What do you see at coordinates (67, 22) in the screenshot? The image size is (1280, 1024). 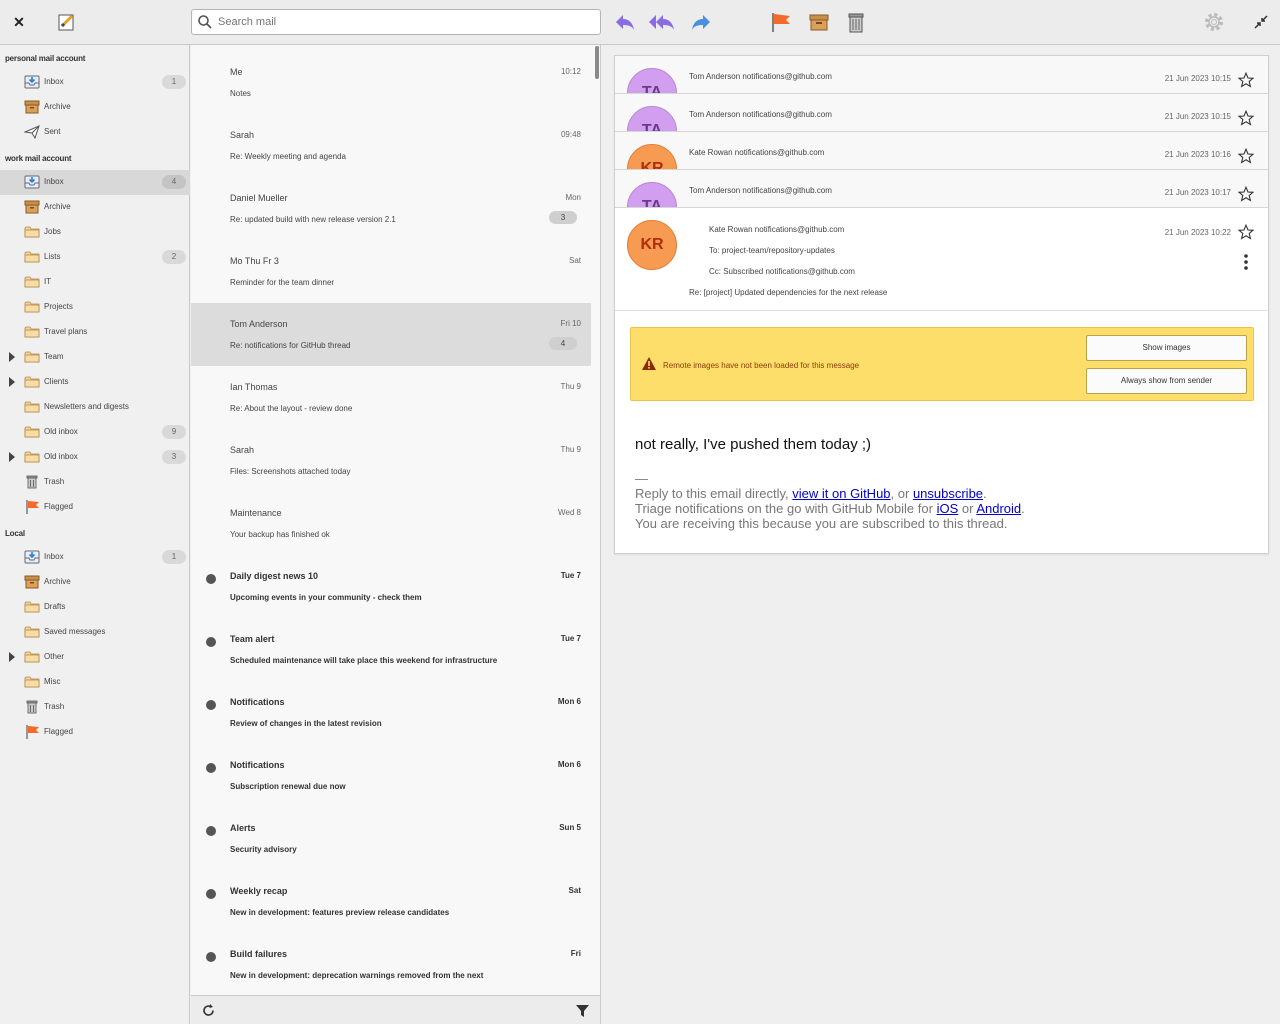 I see `compose-button` at bounding box center [67, 22].